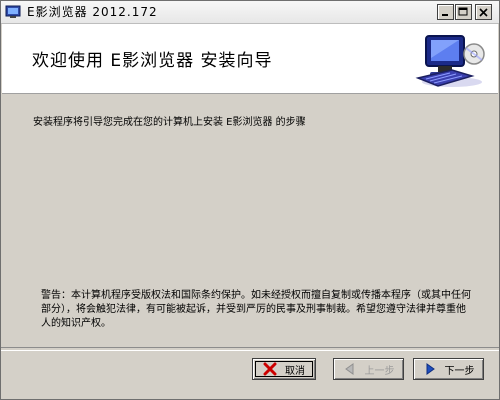  What do you see at coordinates (430, 369) in the screenshot?
I see `next-arrow-icon` at bounding box center [430, 369].